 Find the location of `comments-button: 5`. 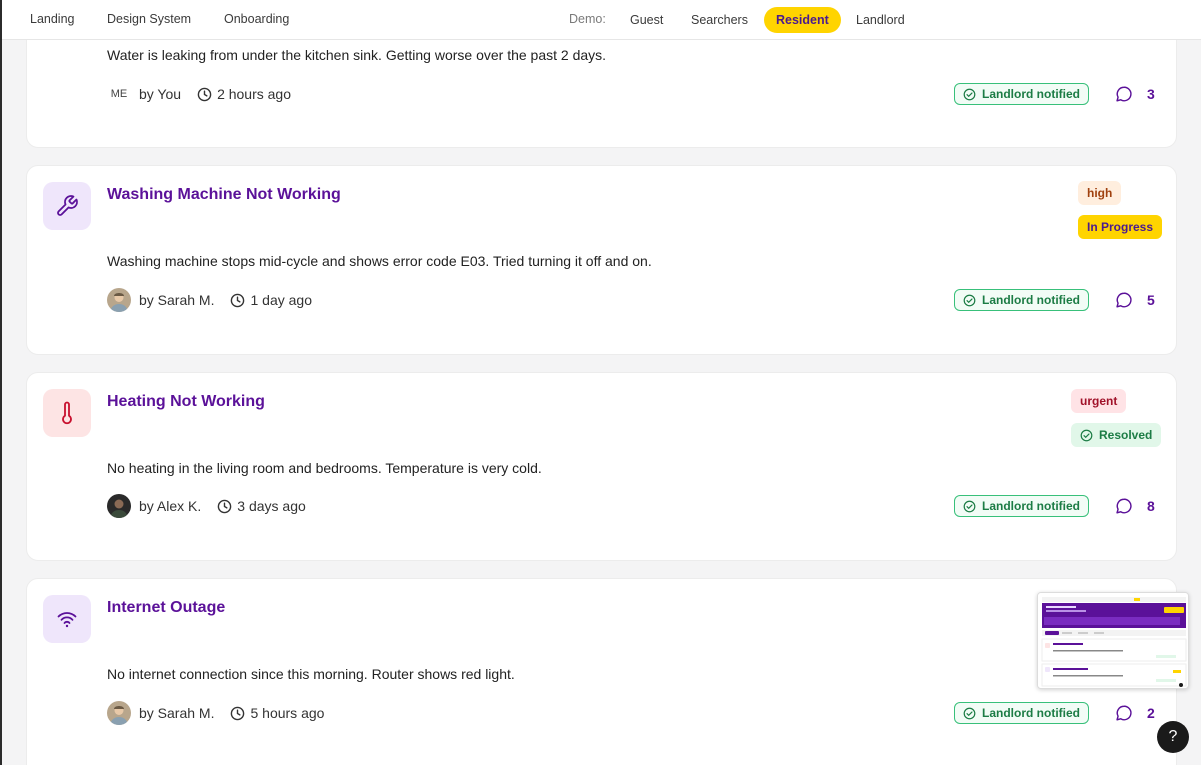

comments-button: 5 is located at coordinates (1135, 300).